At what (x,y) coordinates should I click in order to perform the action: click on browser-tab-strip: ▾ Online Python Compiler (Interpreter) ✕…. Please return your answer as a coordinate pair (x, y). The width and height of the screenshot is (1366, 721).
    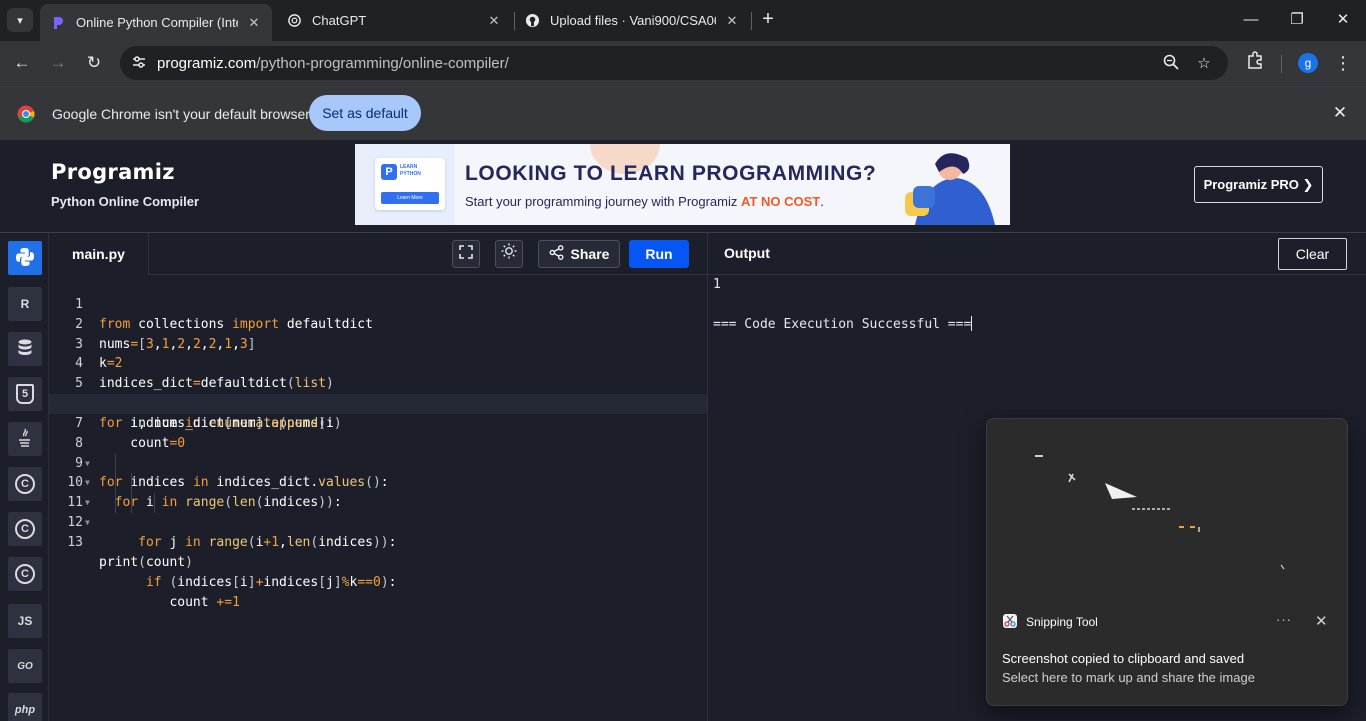
    Looking at the image, I should click on (683, 20).